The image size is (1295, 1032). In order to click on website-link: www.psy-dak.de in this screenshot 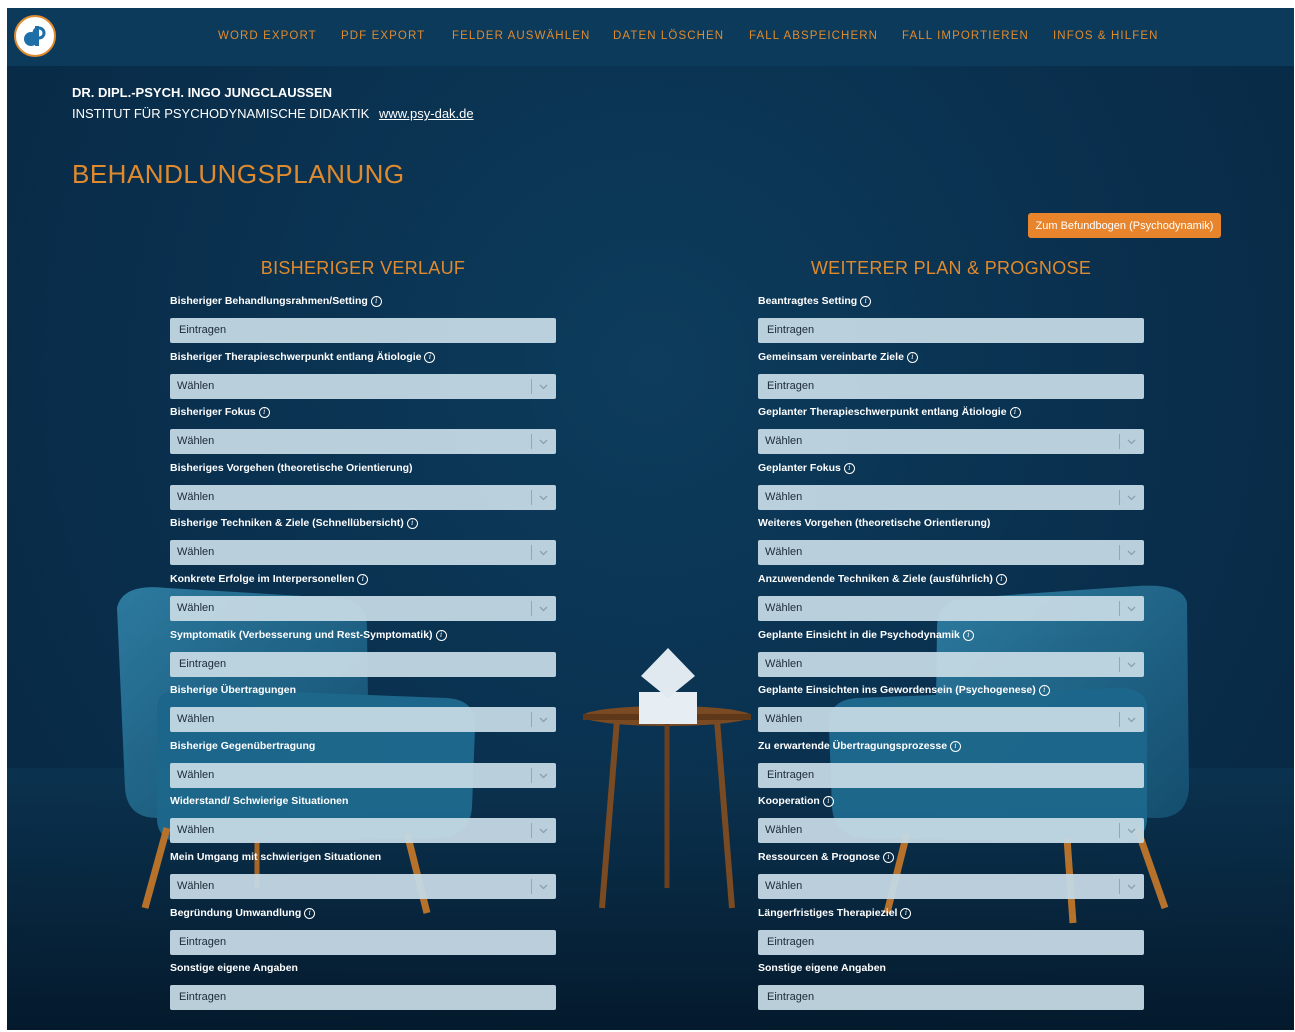, I will do `click(426, 113)`.